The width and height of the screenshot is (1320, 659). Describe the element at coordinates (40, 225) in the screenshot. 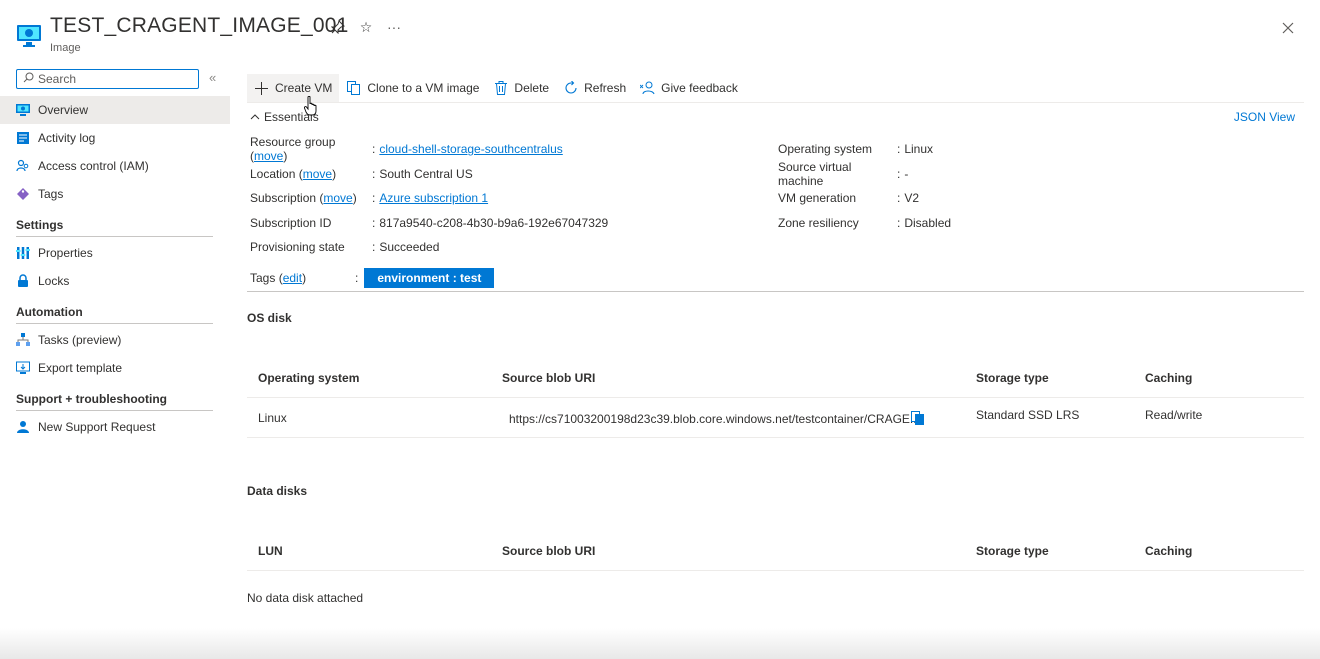

I see `nav-section-settings: Settings` at that location.